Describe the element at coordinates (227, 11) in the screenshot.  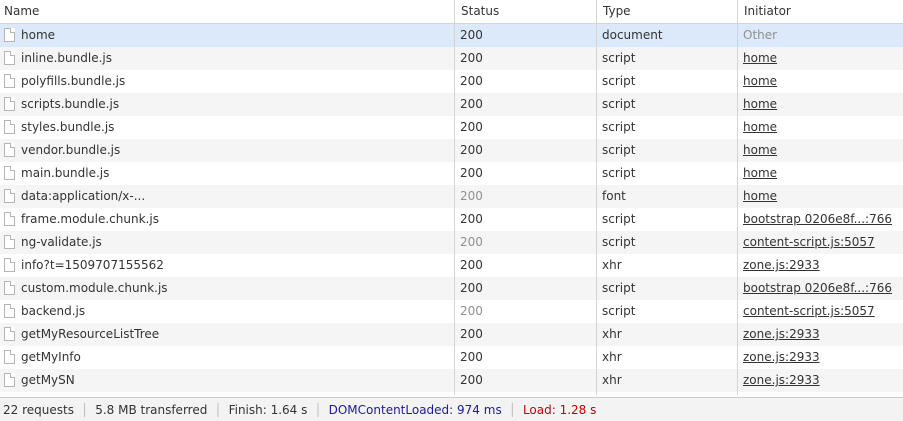
I see `column-header-name: Name` at that location.